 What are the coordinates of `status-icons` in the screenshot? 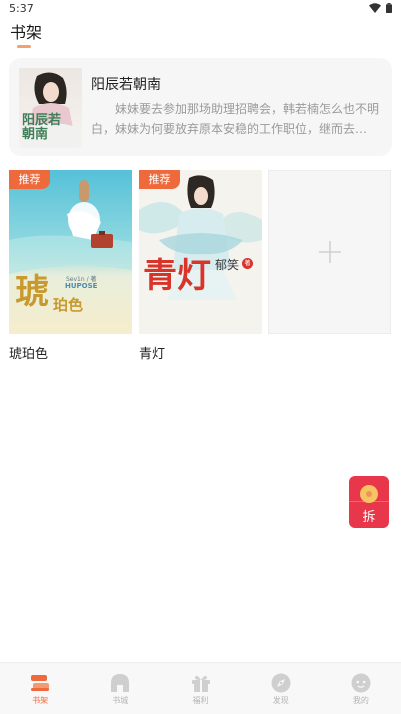 It's located at (380, 8).